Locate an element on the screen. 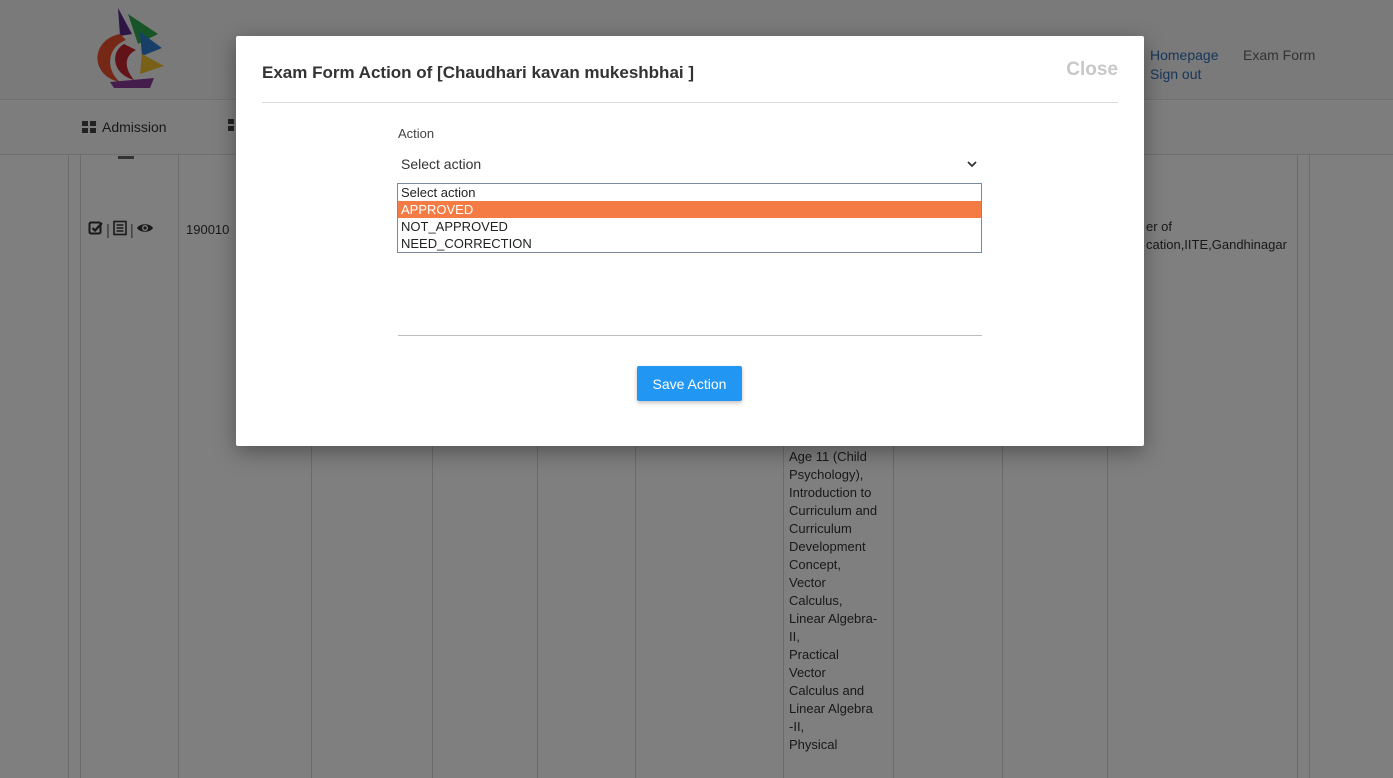  modal-divider is located at coordinates (690, 102).